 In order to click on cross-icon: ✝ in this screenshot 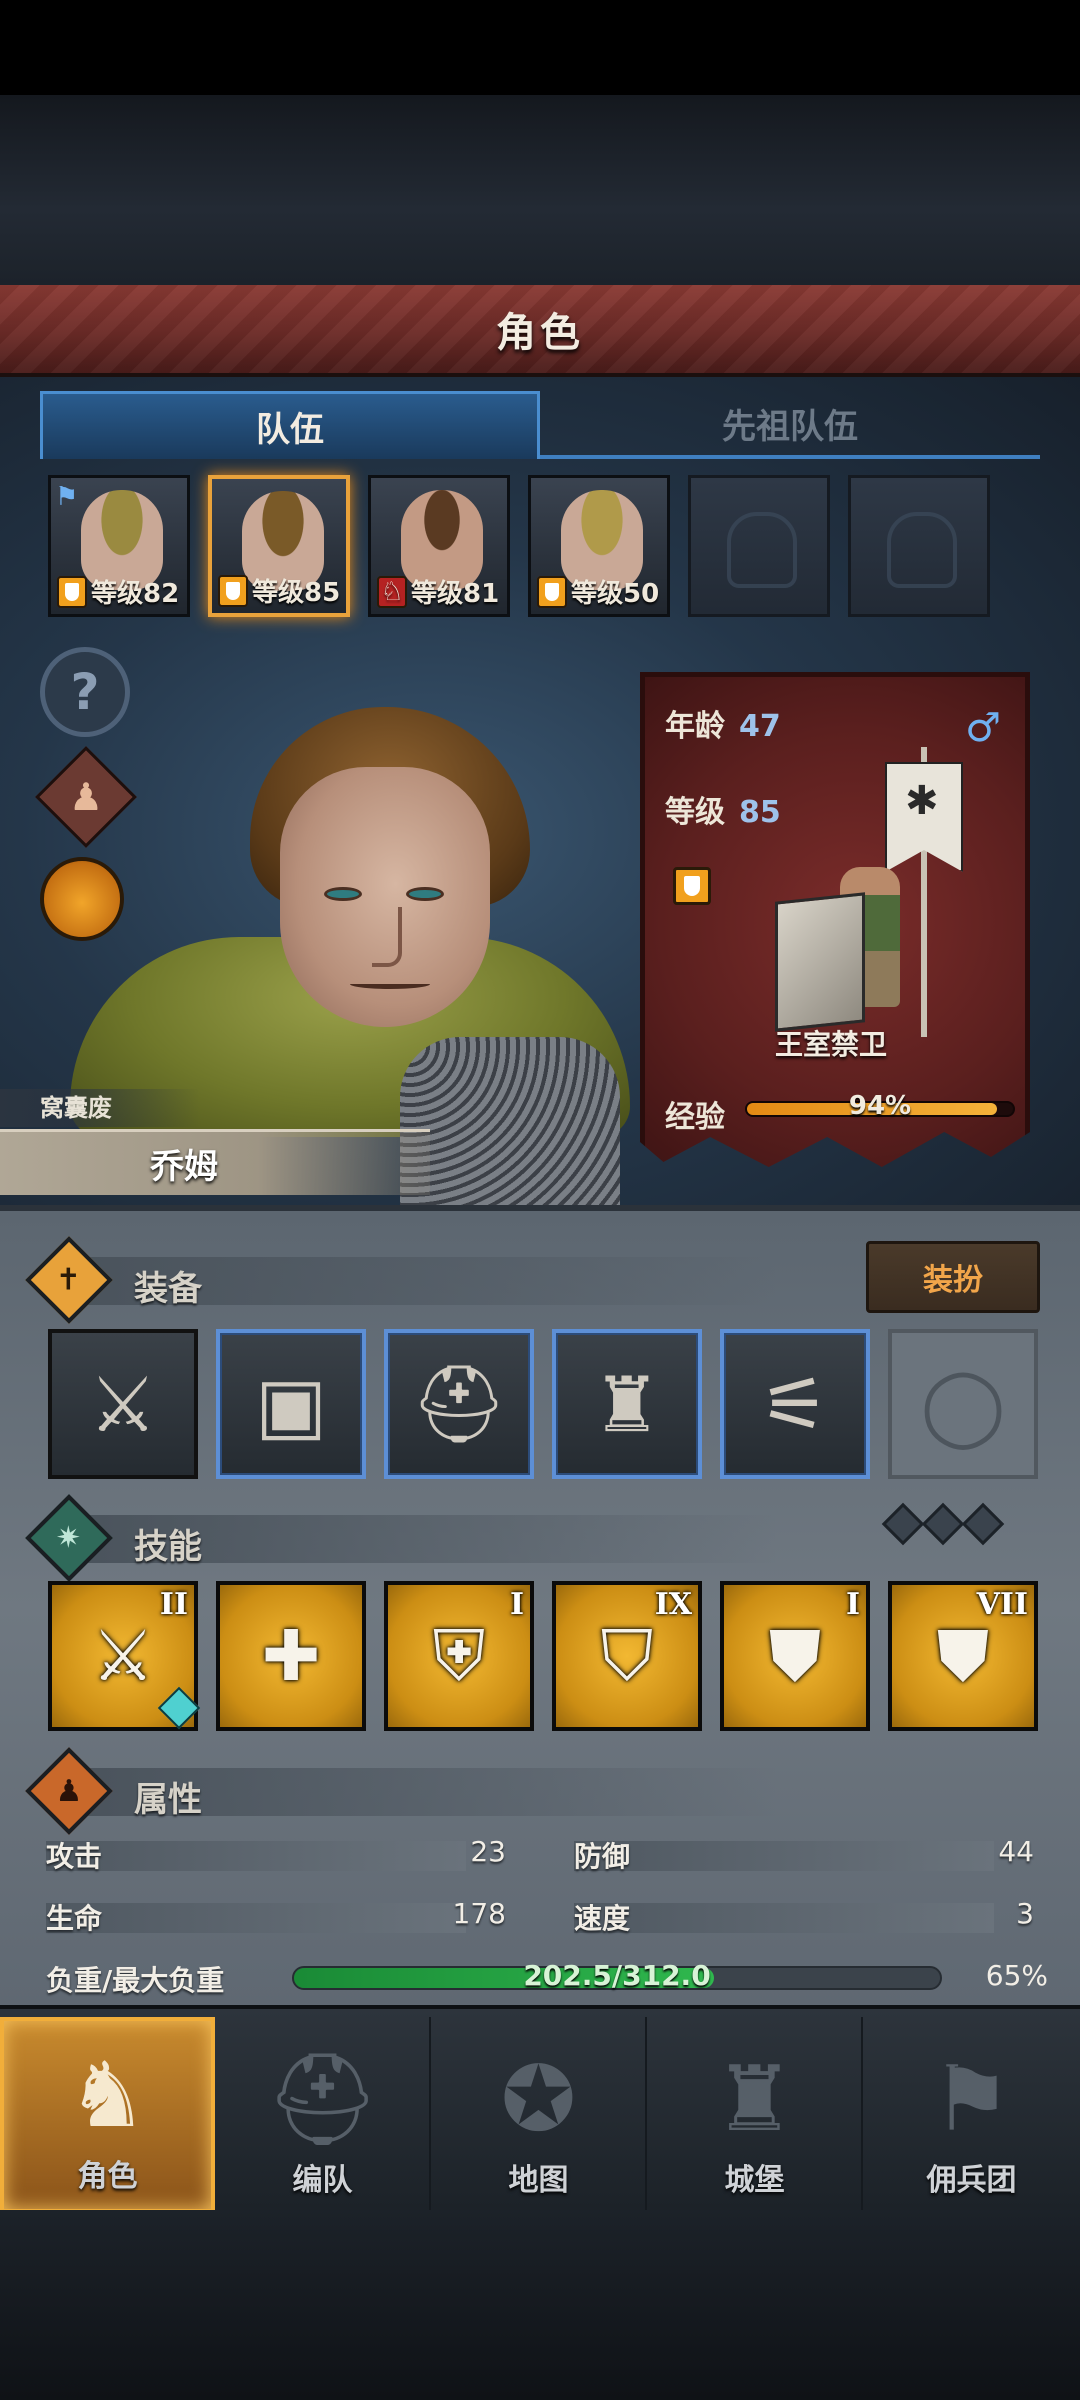, I will do `click(69, 1280)`.